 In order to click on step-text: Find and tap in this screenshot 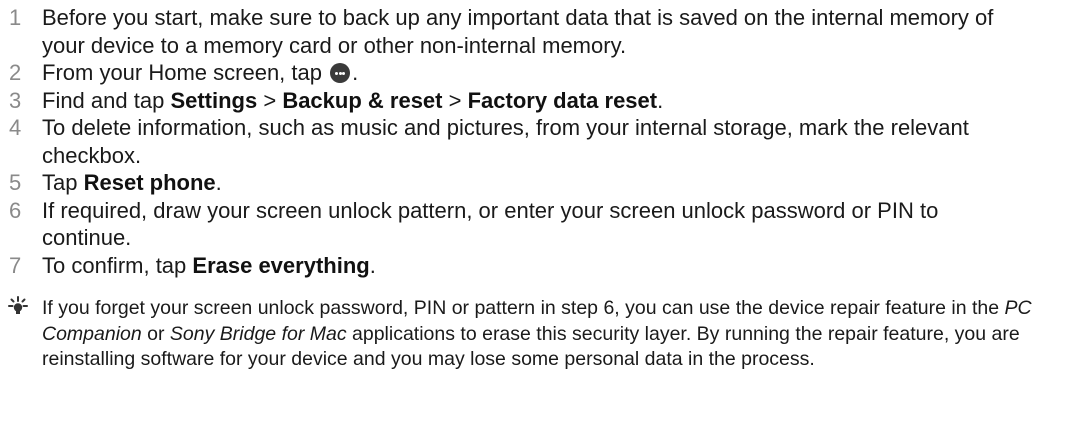, I will do `click(106, 100)`.